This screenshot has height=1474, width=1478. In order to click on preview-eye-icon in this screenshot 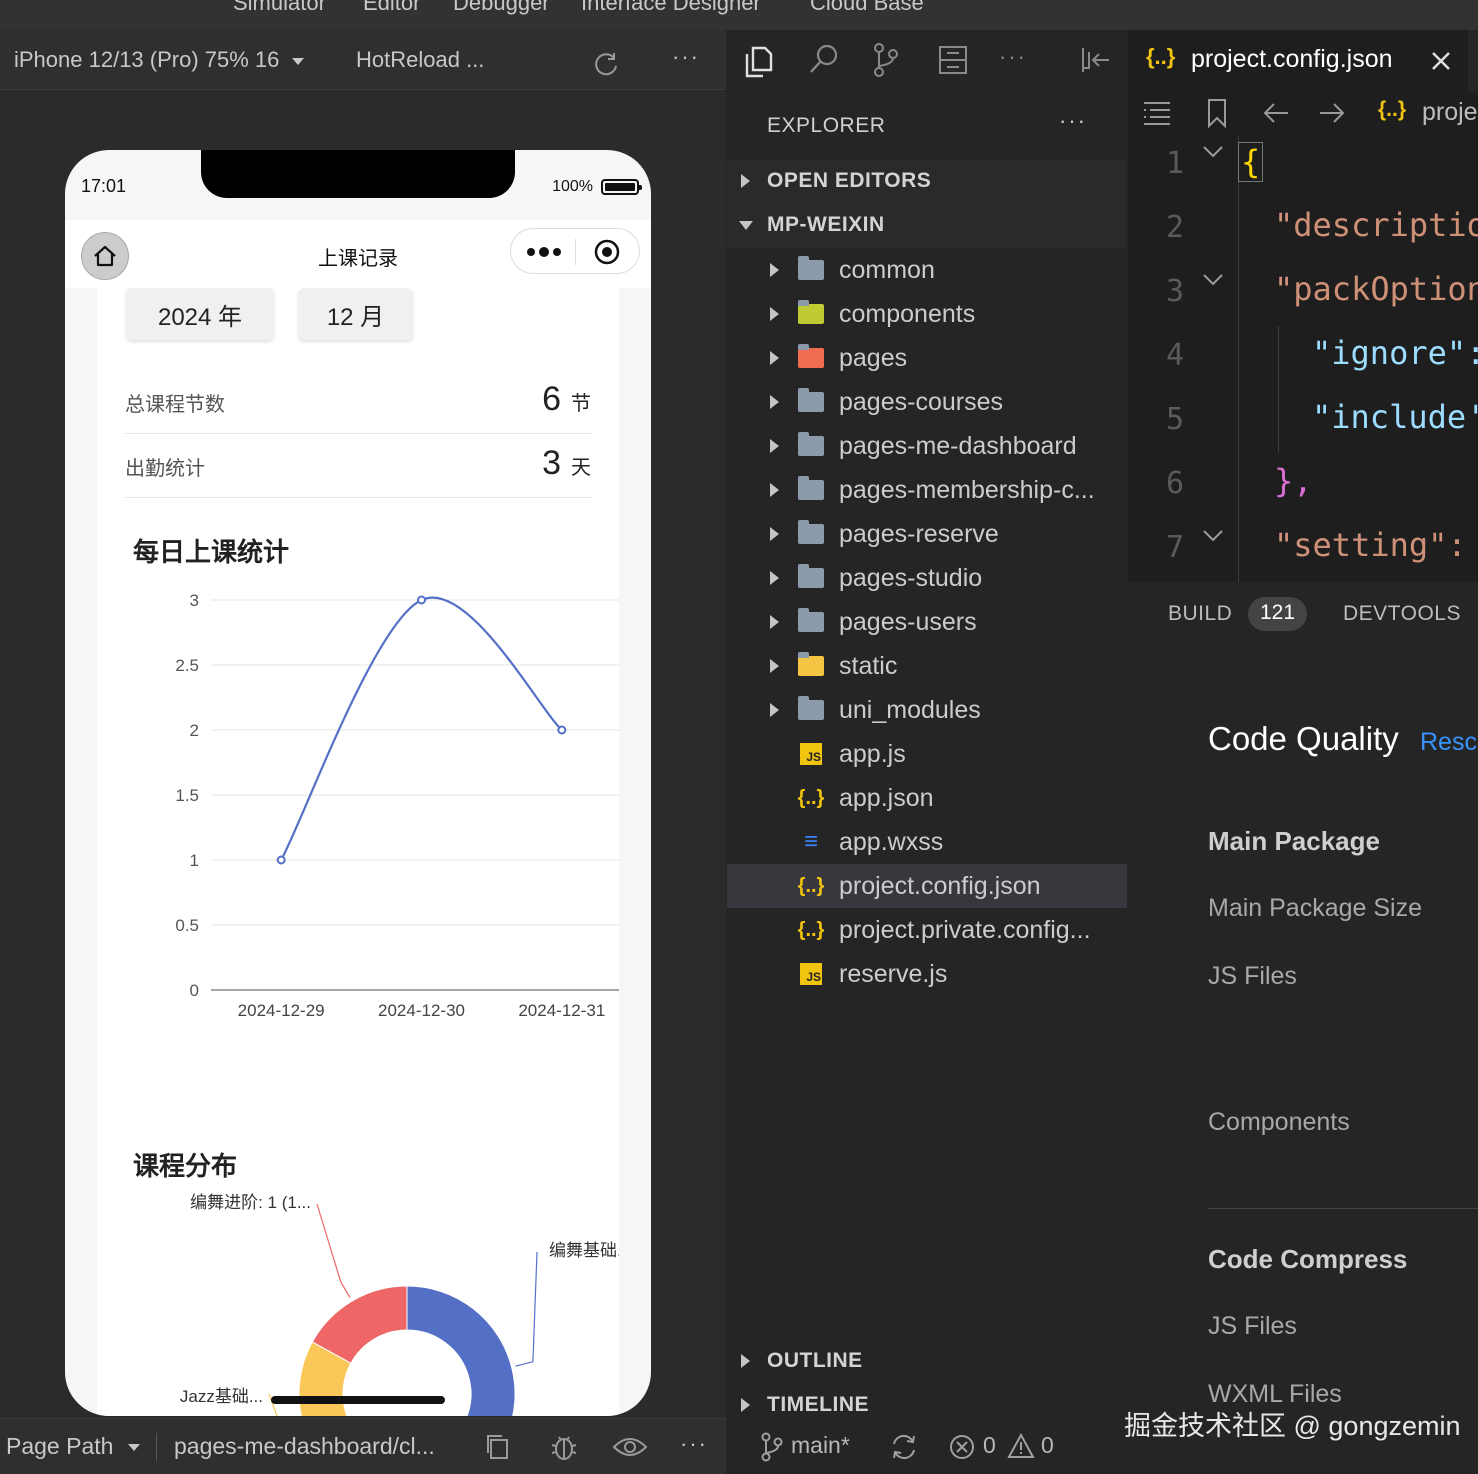, I will do `click(630, 1447)`.